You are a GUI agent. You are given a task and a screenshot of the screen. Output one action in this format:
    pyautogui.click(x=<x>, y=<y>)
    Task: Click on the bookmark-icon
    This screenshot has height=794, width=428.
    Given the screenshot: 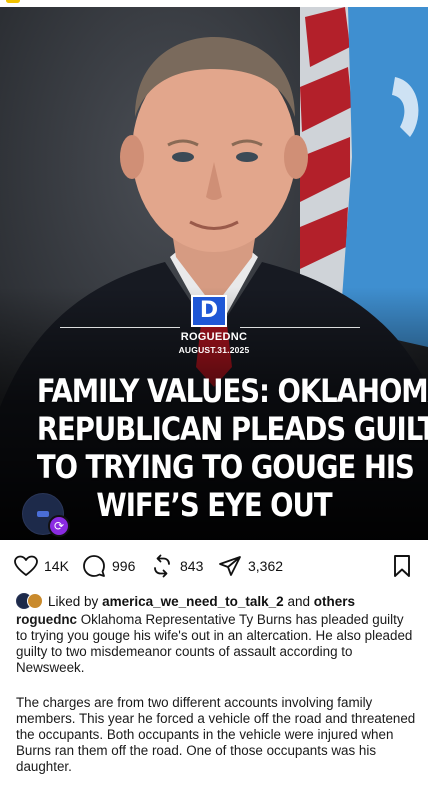 What is the action you would take?
    pyautogui.click(x=402, y=566)
    